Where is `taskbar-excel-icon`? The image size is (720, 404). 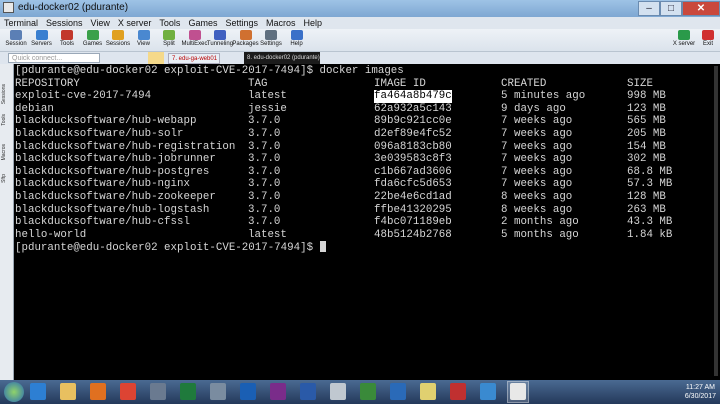
taskbar-excel-icon is located at coordinates (188, 391).